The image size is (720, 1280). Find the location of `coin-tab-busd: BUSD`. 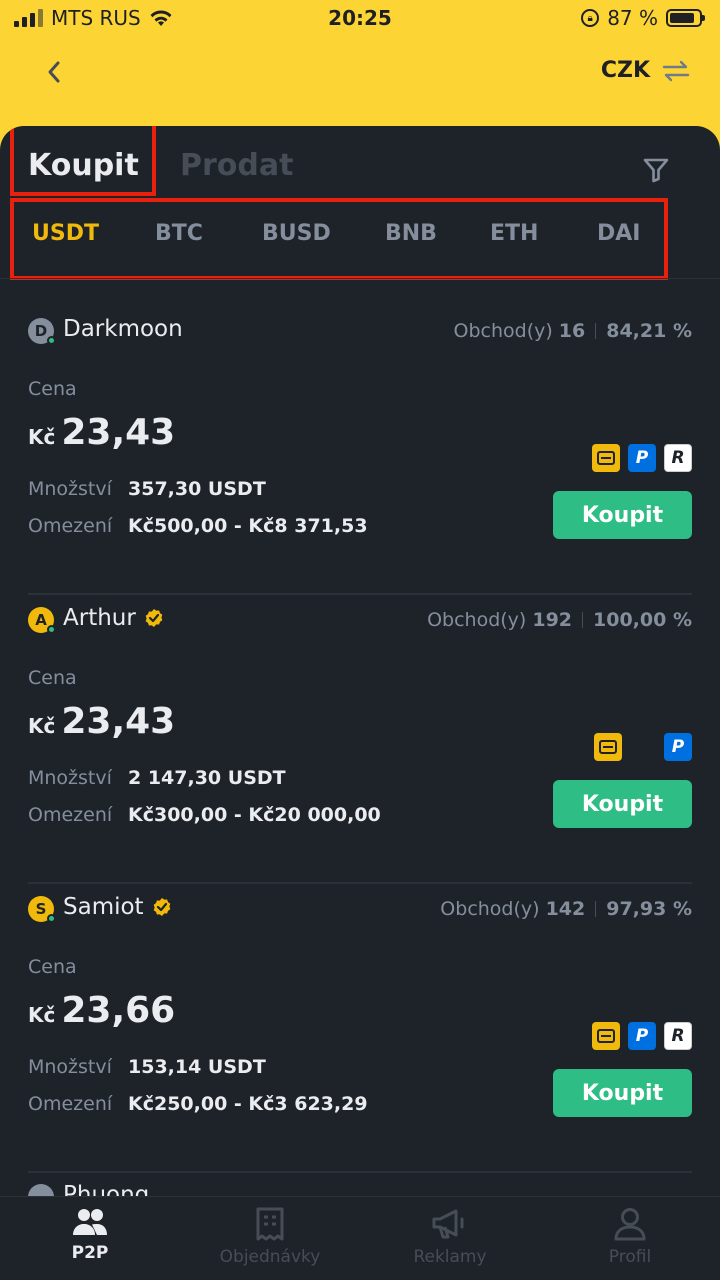

coin-tab-busd: BUSD is located at coordinates (296, 233).